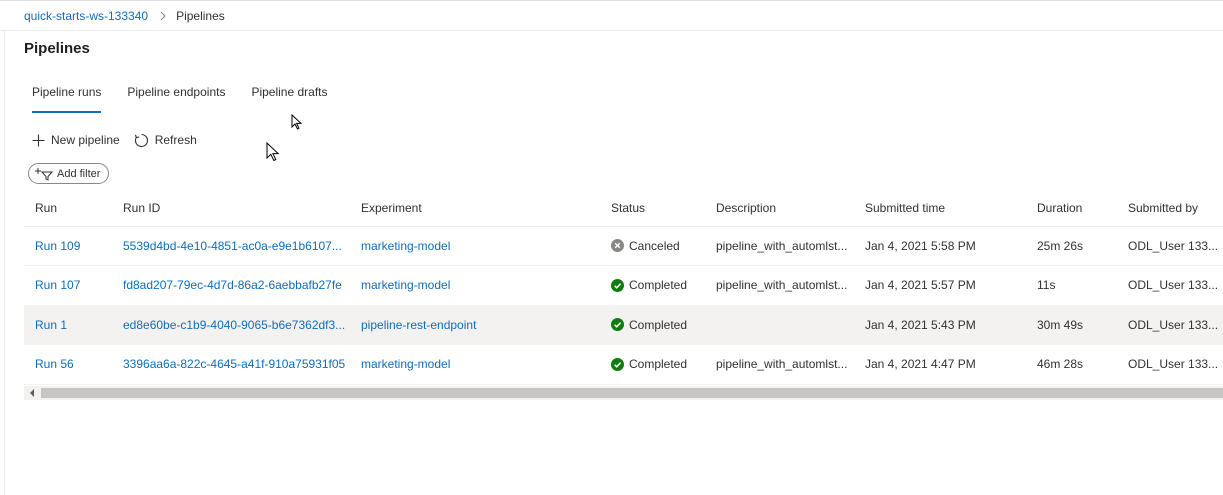  I want to click on cancel-circle-icon, so click(617, 246).